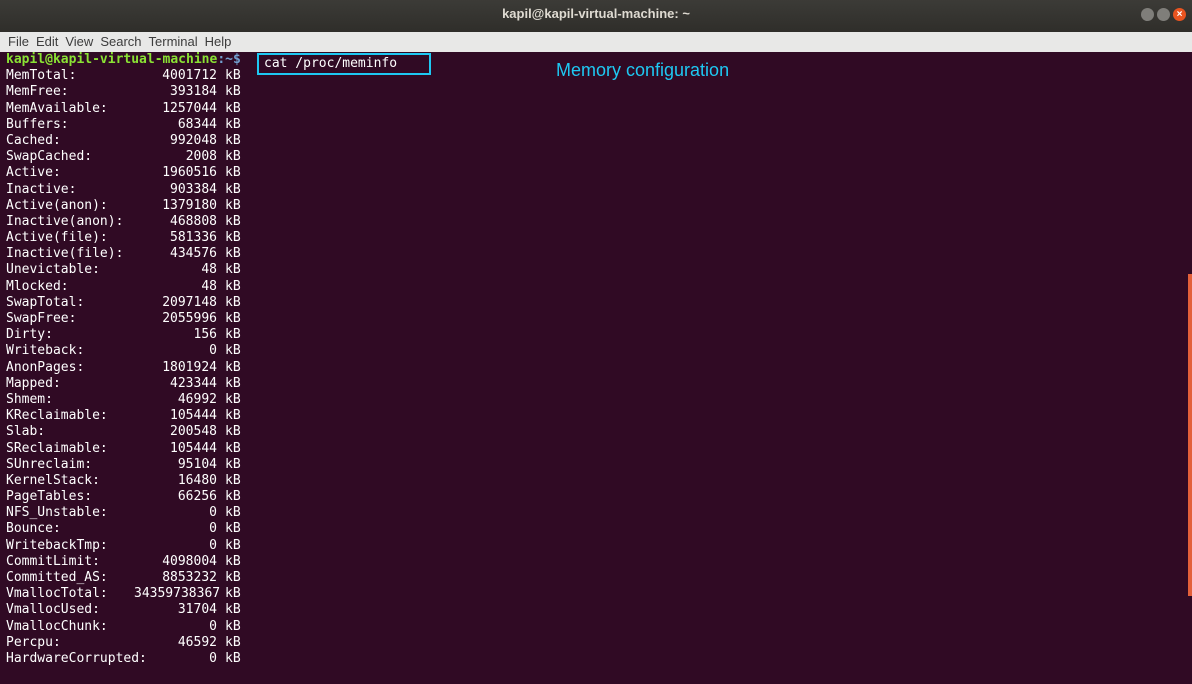 This screenshot has width=1192, height=684. Describe the element at coordinates (49, 464) in the screenshot. I see `meminfo-key: SUnreclaim:` at that location.